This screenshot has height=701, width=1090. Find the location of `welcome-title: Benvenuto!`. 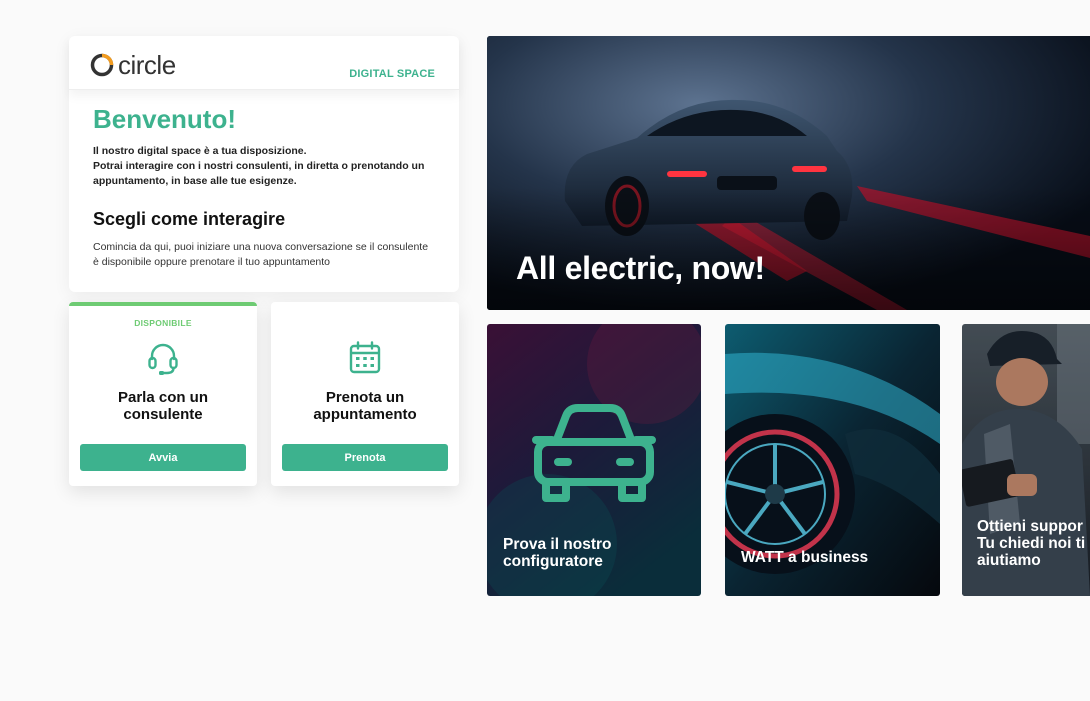

welcome-title: Benvenuto! is located at coordinates (164, 119).